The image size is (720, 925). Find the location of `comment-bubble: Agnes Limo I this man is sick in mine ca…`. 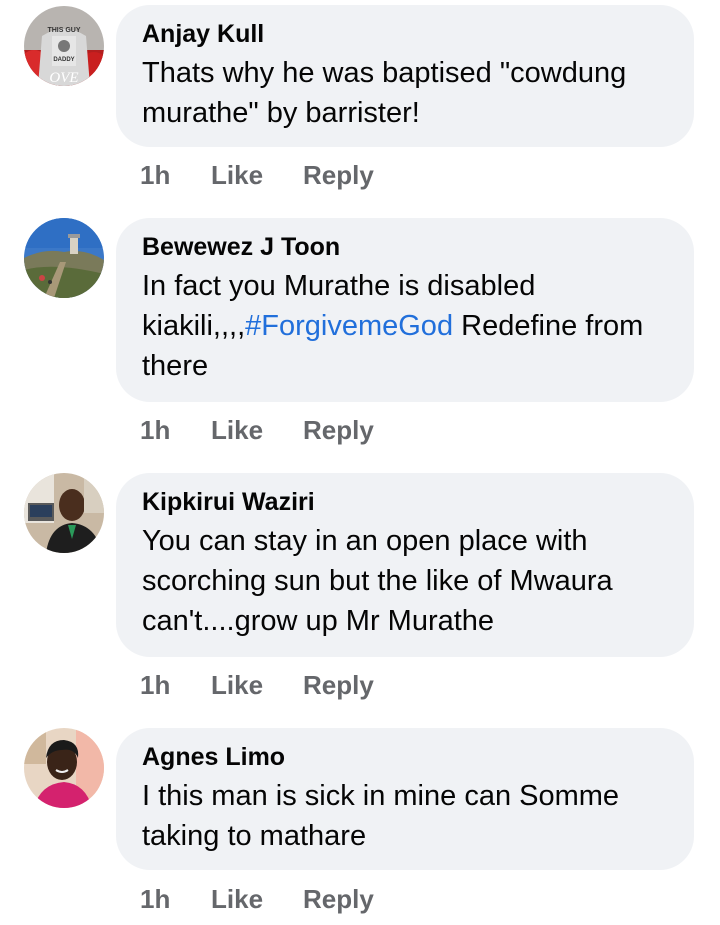

comment-bubble: Agnes Limo I this man is sick in mine ca… is located at coordinates (405, 799).